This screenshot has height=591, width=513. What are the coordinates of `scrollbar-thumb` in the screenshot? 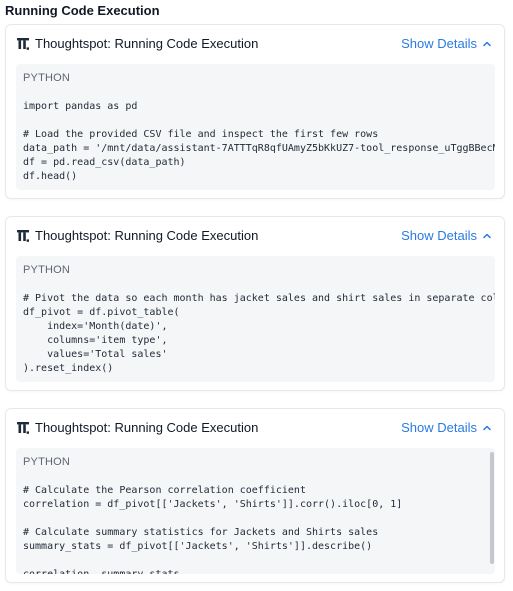 It's located at (492, 508).